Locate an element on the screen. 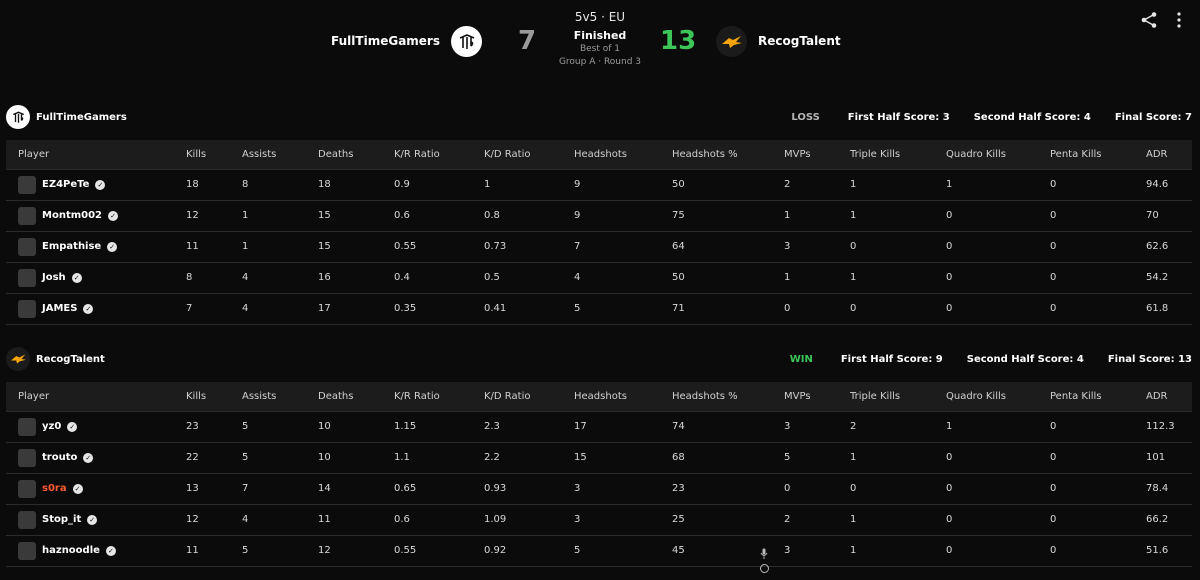  stat-cell: 51.6 is located at coordinates (1163, 551).